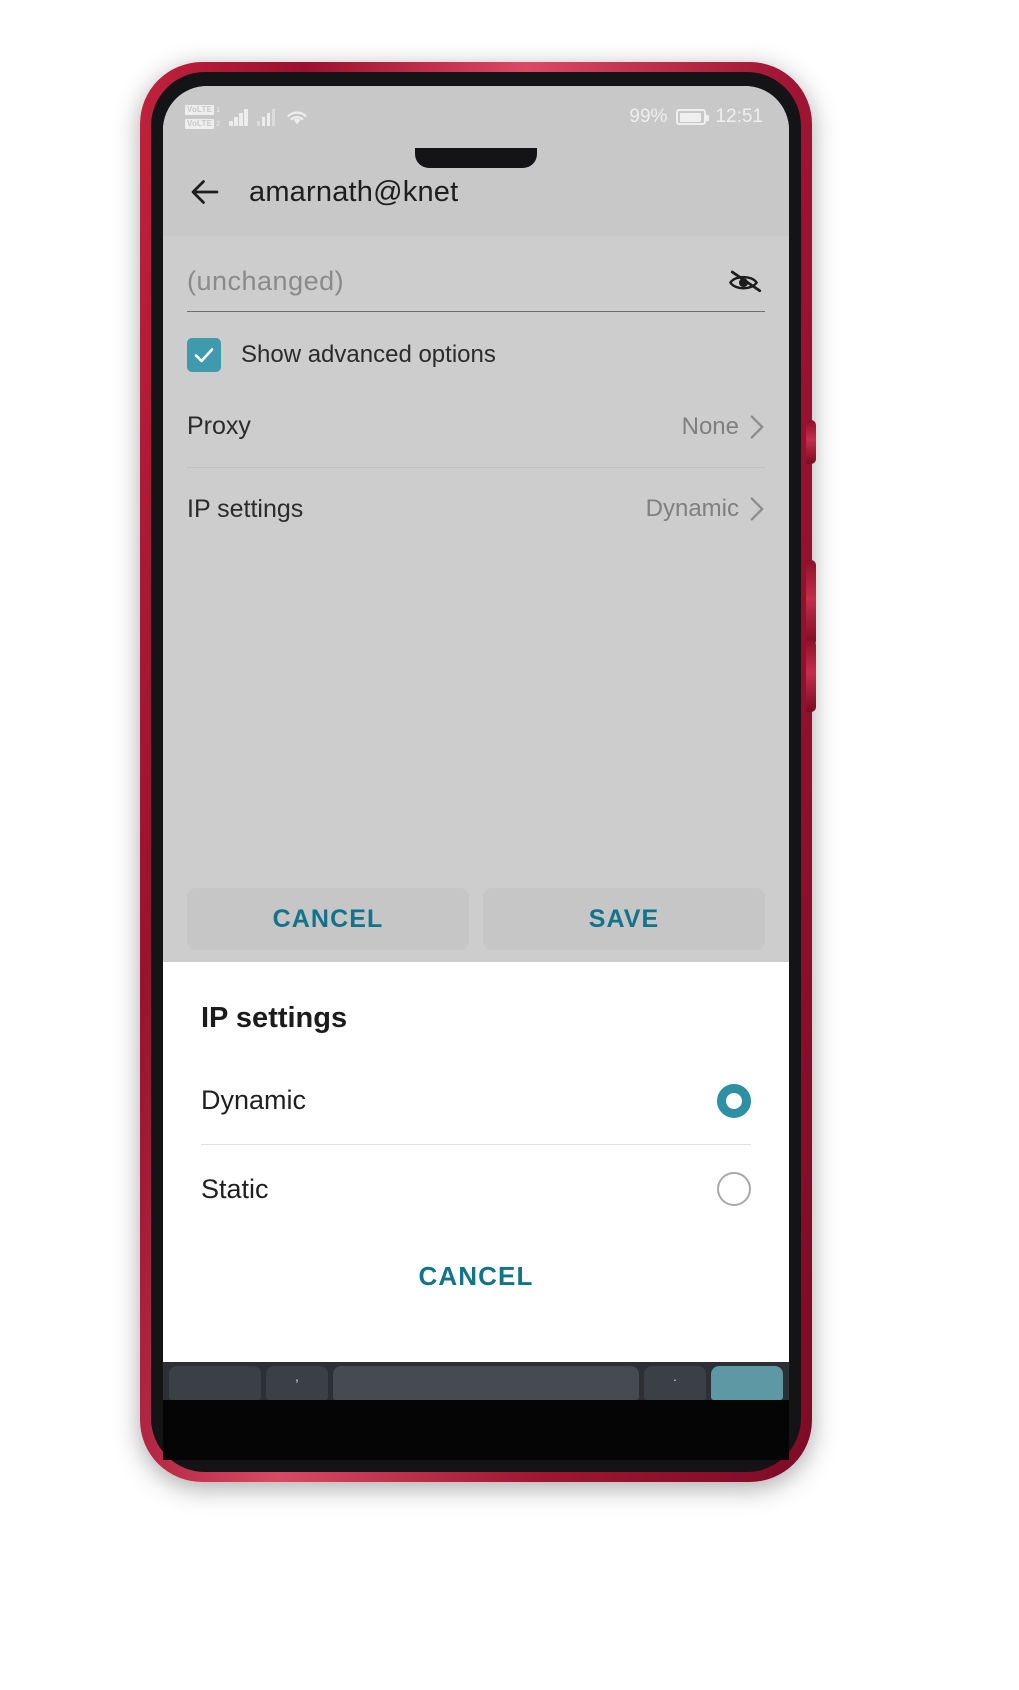  What do you see at coordinates (368, 354) in the screenshot?
I see `advanced-options-label: Show advanced options` at bounding box center [368, 354].